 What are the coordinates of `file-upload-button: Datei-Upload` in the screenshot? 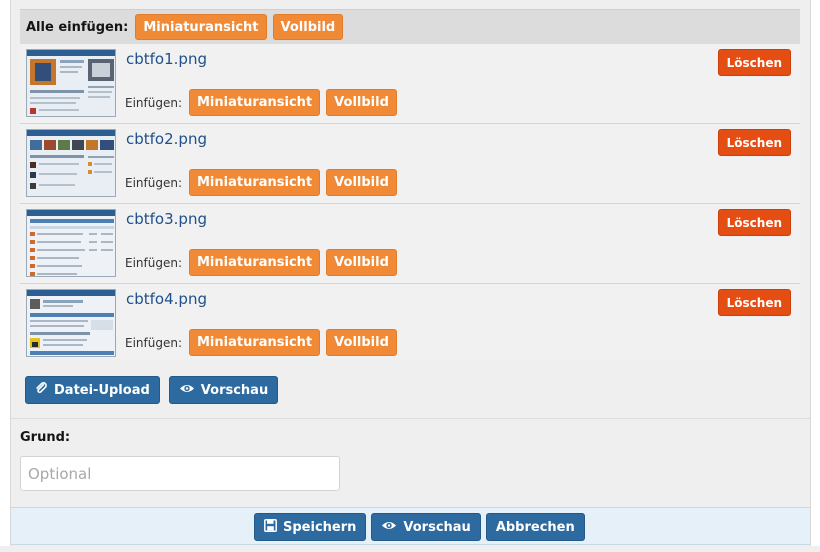 It's located at (92, 390).